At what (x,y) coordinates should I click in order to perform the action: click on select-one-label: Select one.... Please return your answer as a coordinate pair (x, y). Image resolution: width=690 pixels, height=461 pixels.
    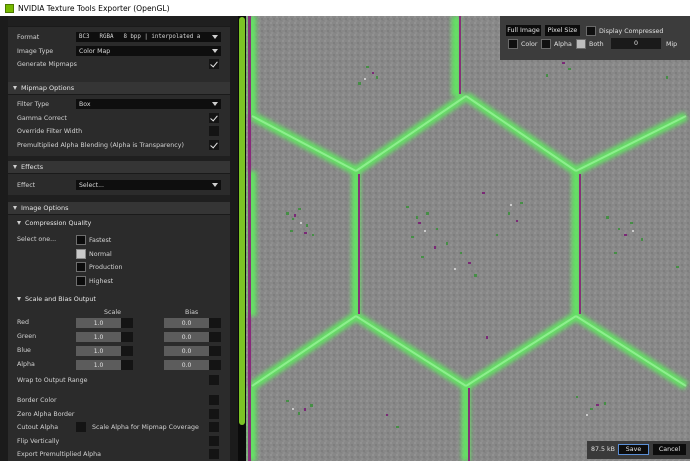
    Looking at the image, I should click on (37, 239).